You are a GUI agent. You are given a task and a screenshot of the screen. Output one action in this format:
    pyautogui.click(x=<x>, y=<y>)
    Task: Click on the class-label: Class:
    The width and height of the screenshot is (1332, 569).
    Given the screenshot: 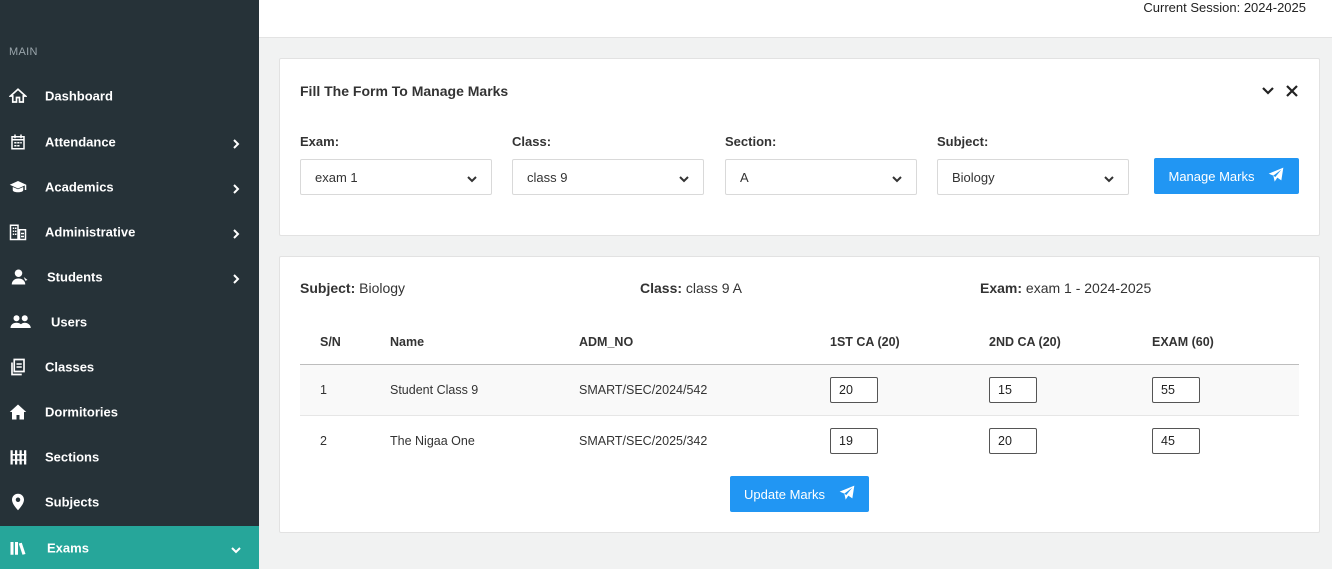 What is the action you would take?
    pyautogui.click(x=532, y=141)
    